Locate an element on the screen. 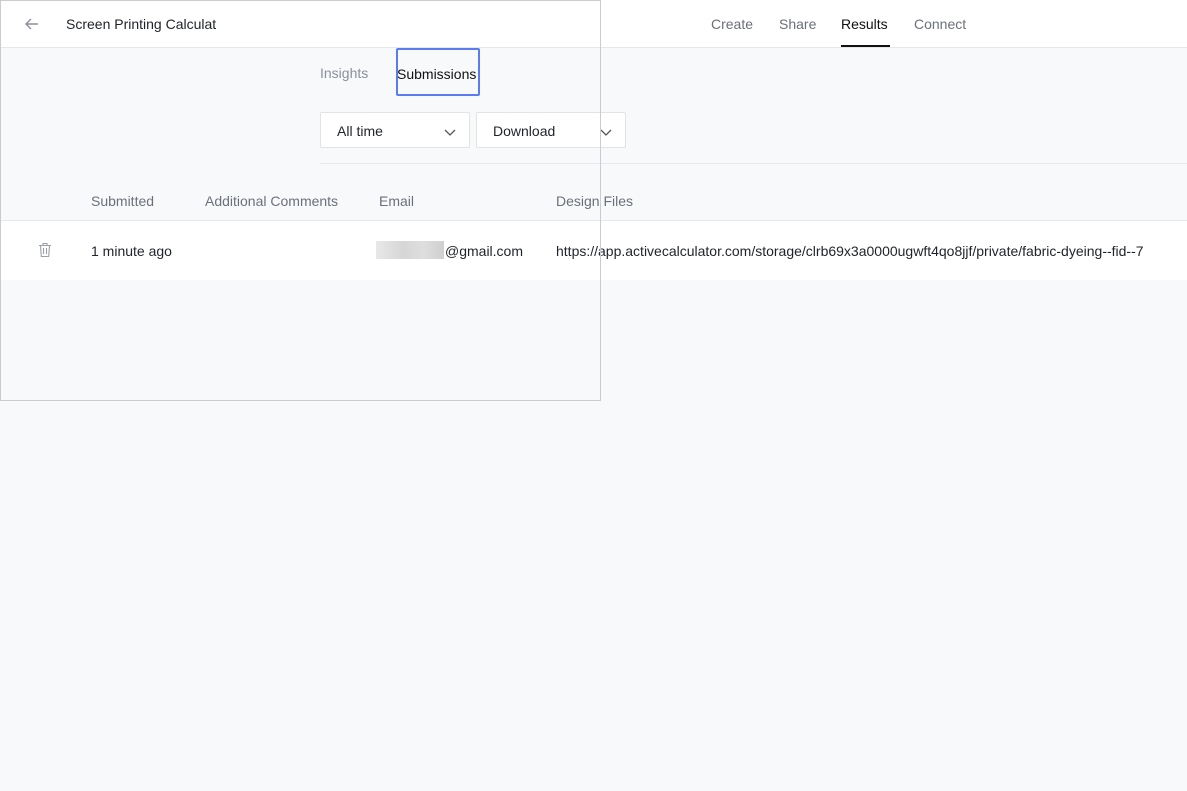  active-tab-indicator is located at coordinates (865, 46).